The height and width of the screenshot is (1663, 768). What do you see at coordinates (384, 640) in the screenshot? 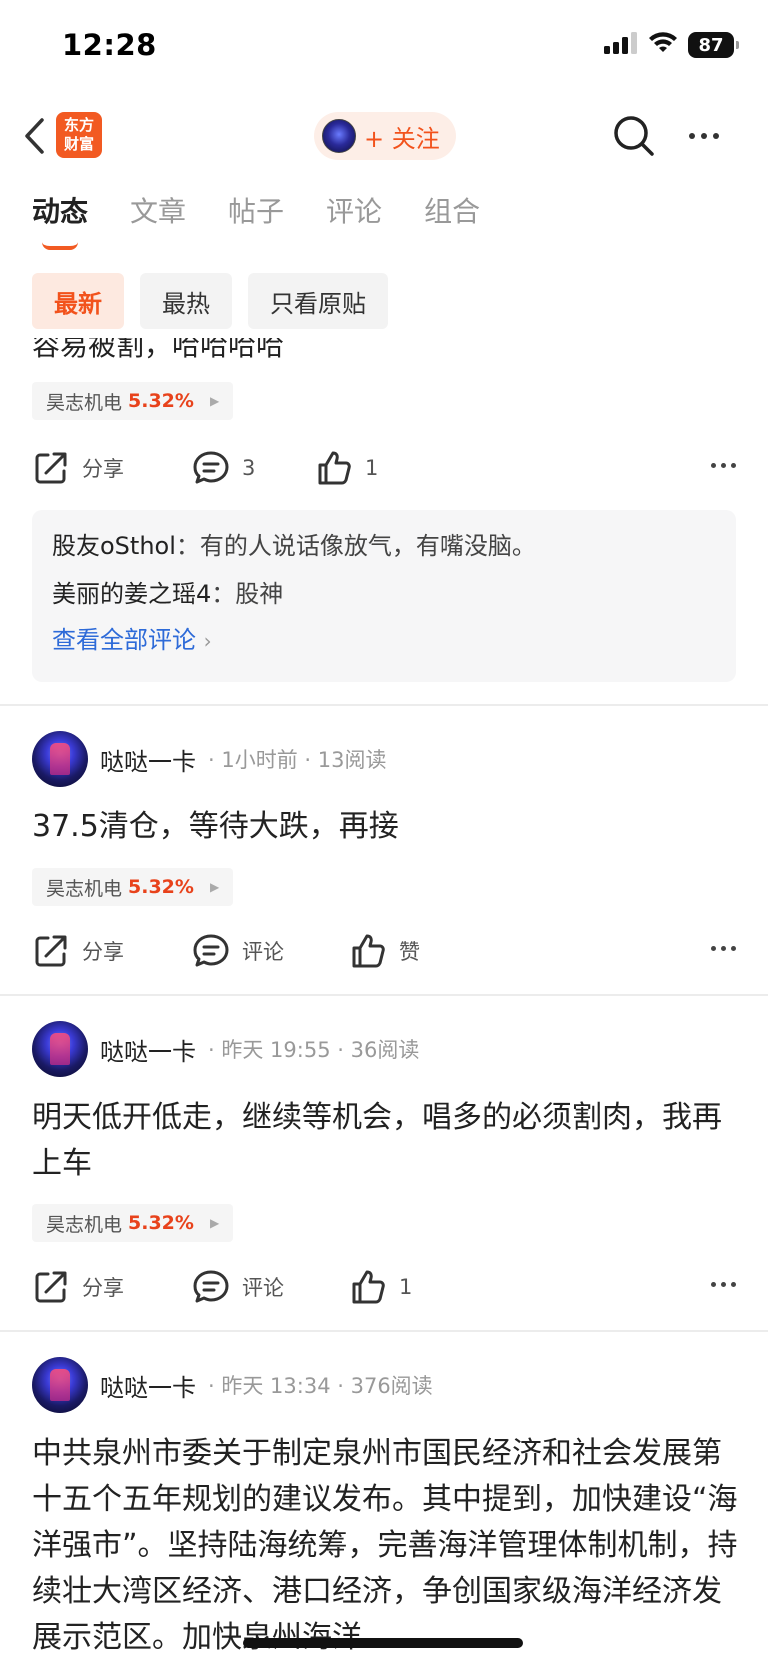
I see `view-all-comments-link: 查看全部评论 ›` at bounding box center [384, 640].